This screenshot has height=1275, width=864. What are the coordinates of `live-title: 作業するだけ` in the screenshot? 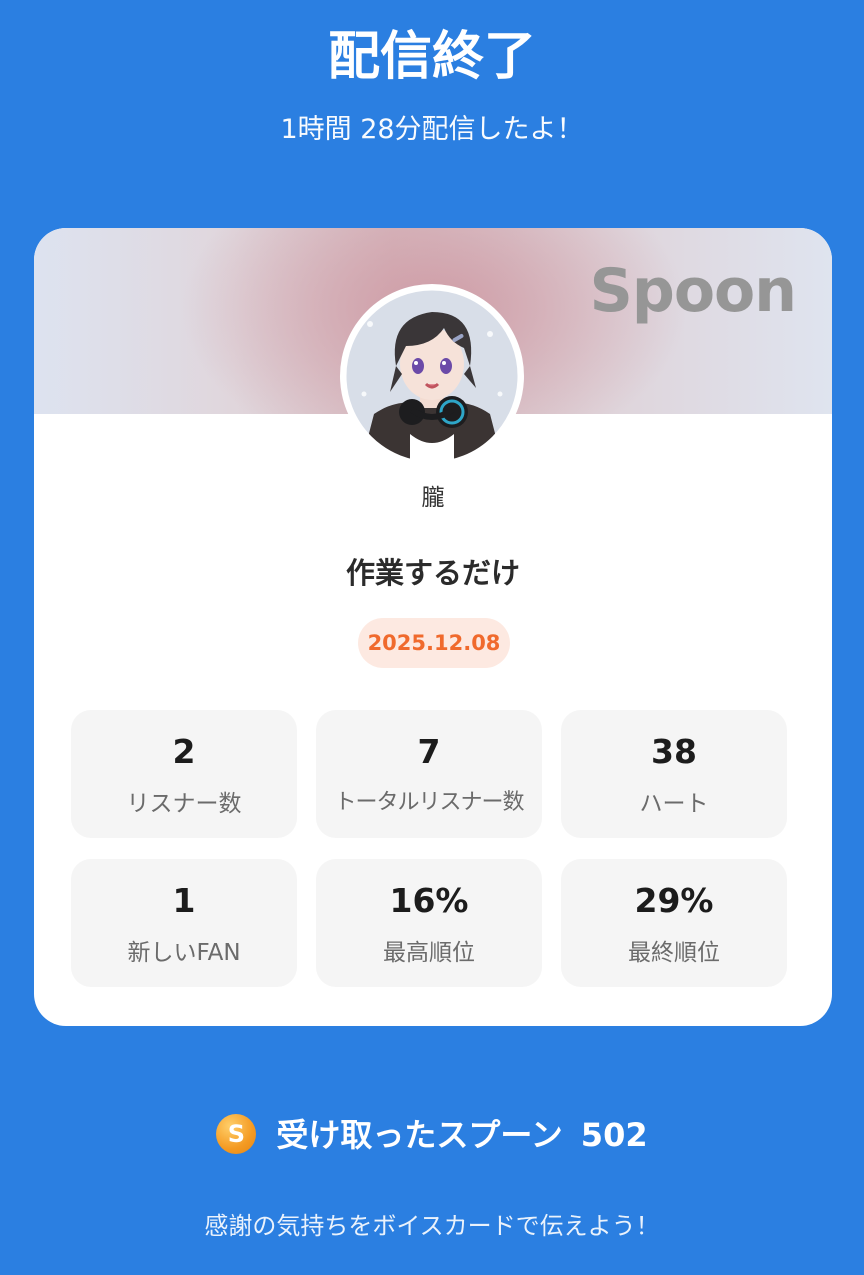 It's located at (432, 573).